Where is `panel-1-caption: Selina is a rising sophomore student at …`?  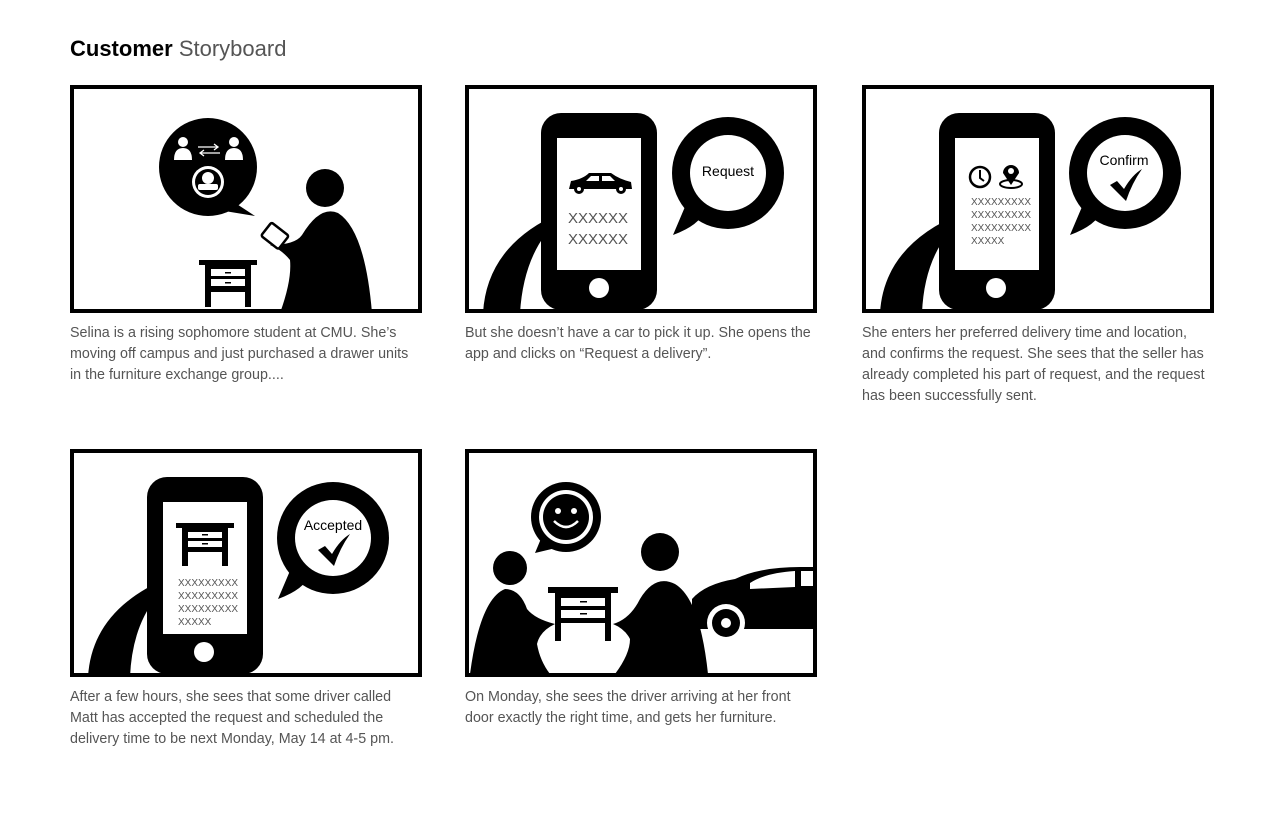 panel-1-caption: Selina is a rising sophomore student at … is located at coordinates (239, 354).